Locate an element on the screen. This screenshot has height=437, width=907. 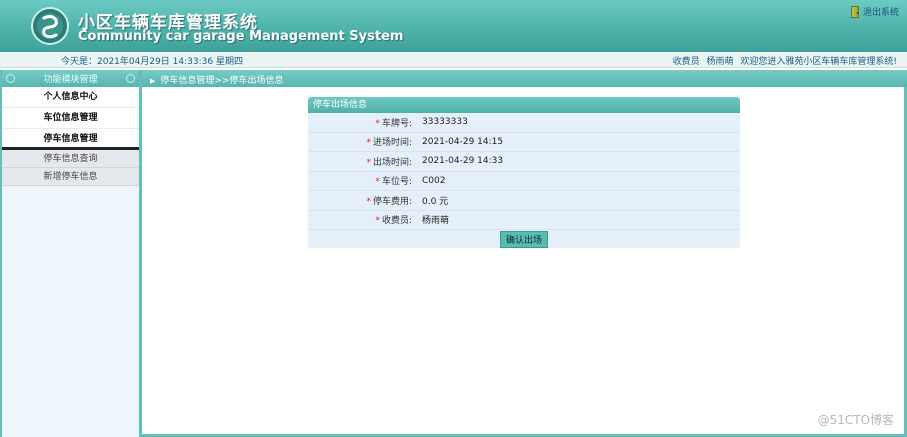
watermark: @51CTO博客 is located at coordinates (855, 420).